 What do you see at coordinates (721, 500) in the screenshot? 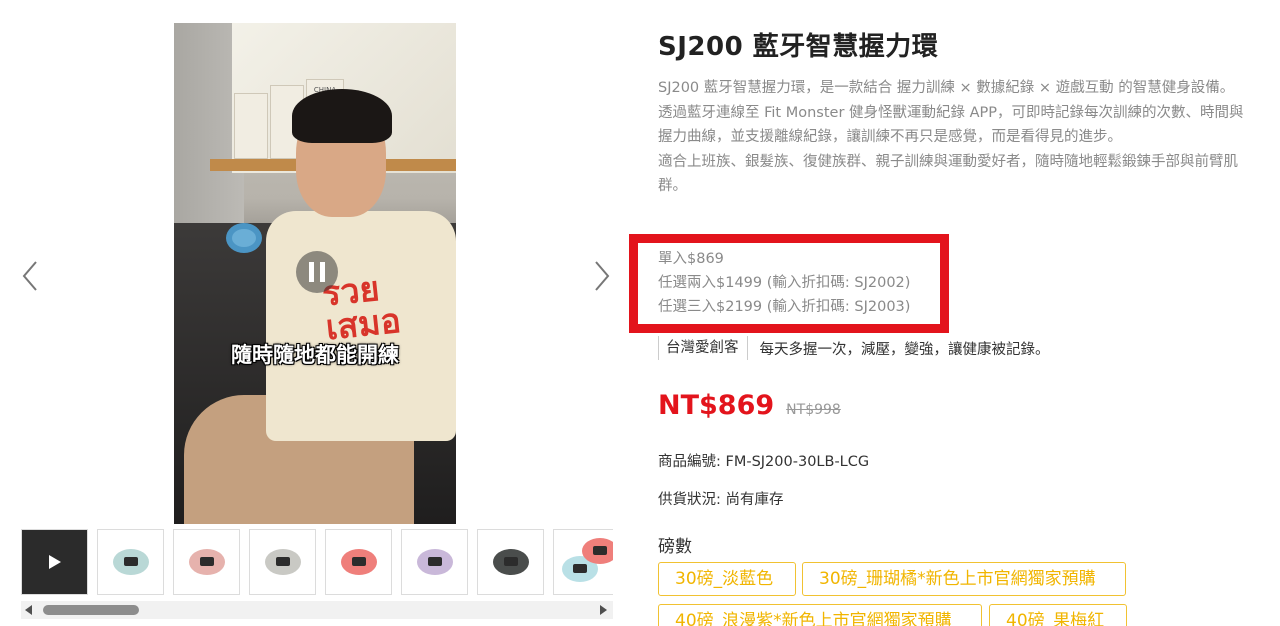
I see `stock-status: 供貨狀況: 尚有庫存` at bounding box center [721, 500].